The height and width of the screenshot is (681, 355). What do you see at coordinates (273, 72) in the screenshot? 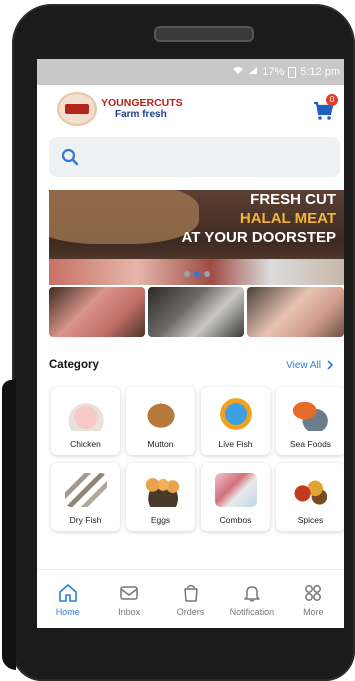
I see `battery-percent: 17%` at bounding box center [273, 72].